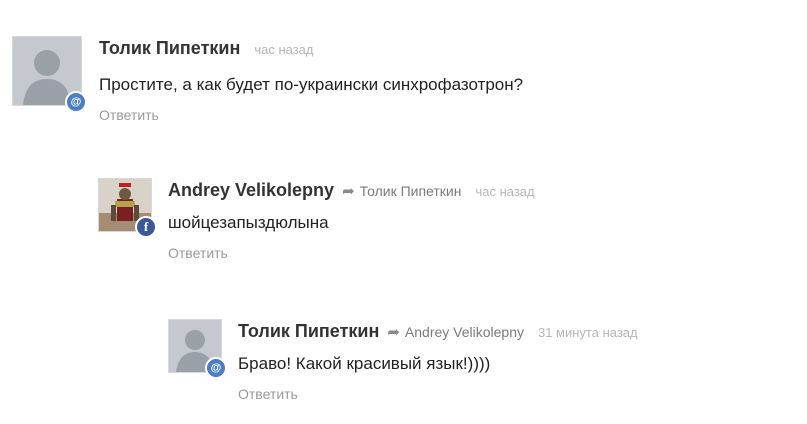  Describe the element at coordinates (588, 332) in the screenshot. I see `comment-time: 31 минута назад` at that location.